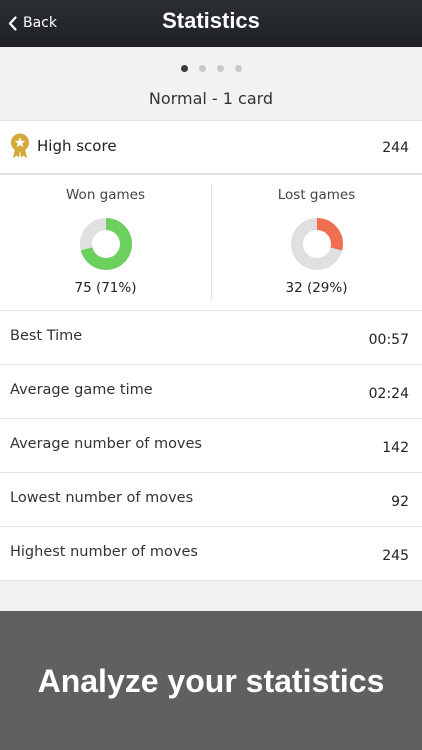 This screenshot has height=750, width=422. I want to click on promo-banner-text: Analyze your statistics, so click(211, 681).